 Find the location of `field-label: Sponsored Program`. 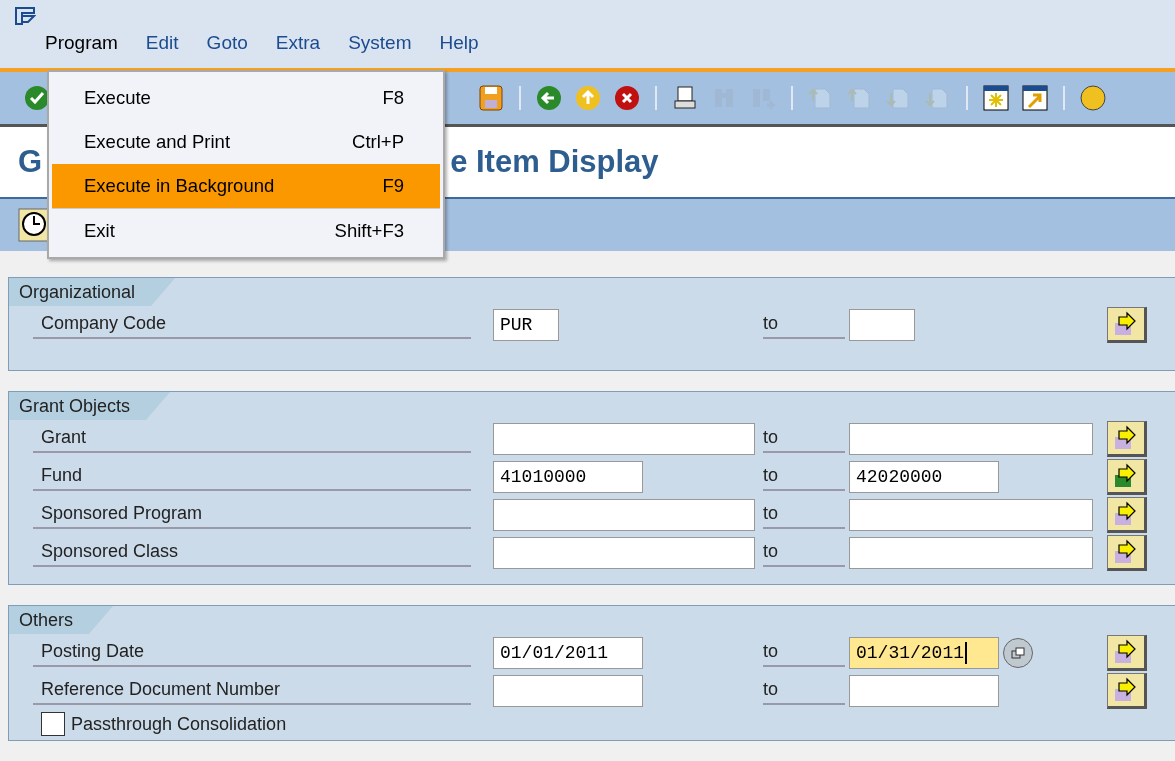

field-label: Sponsored Program is located at coordinates (252, 515).